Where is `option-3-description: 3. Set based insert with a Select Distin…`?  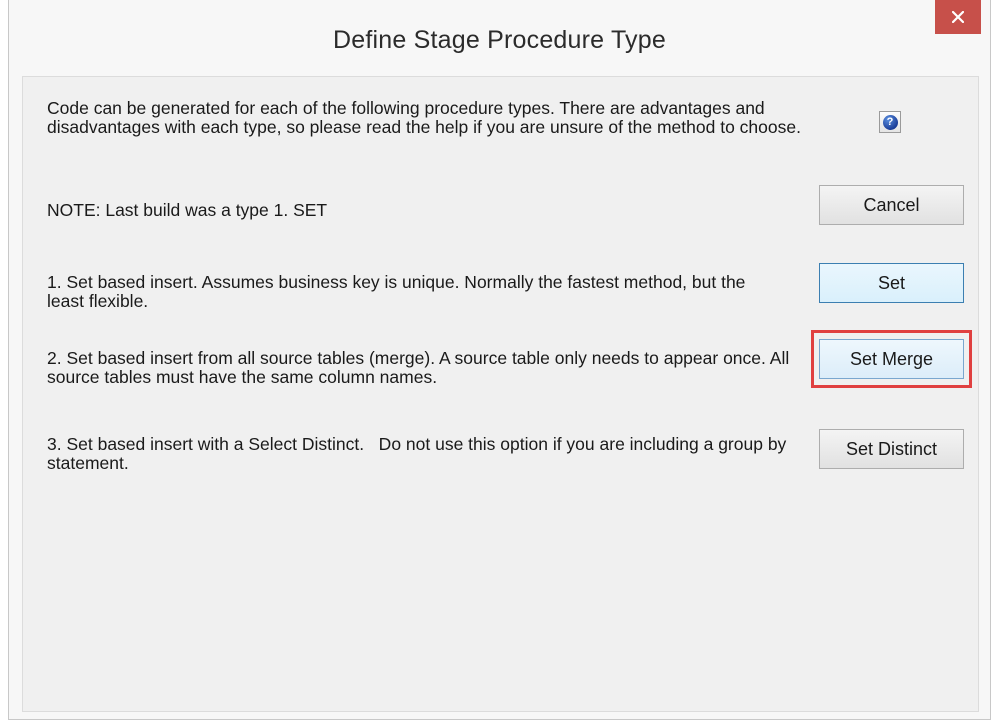
option-3-description: 3. Set based insert with a Select Distin… is located at coordinates (419, 453).